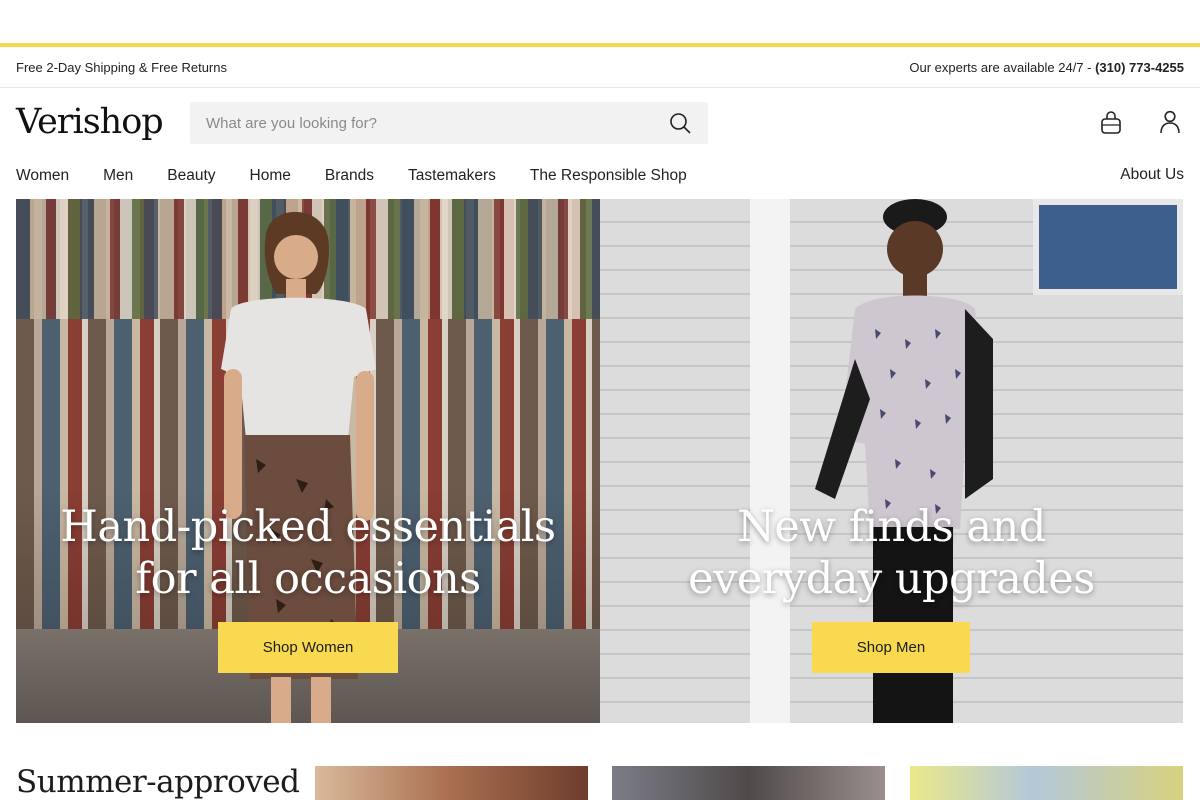 The height and width of the screenshot is (800, 1200). What do you see at coordinates (891, 527) in the screenshot?
I see `hero-title-men-line1: New finds and` at bounding box center [891, 527].